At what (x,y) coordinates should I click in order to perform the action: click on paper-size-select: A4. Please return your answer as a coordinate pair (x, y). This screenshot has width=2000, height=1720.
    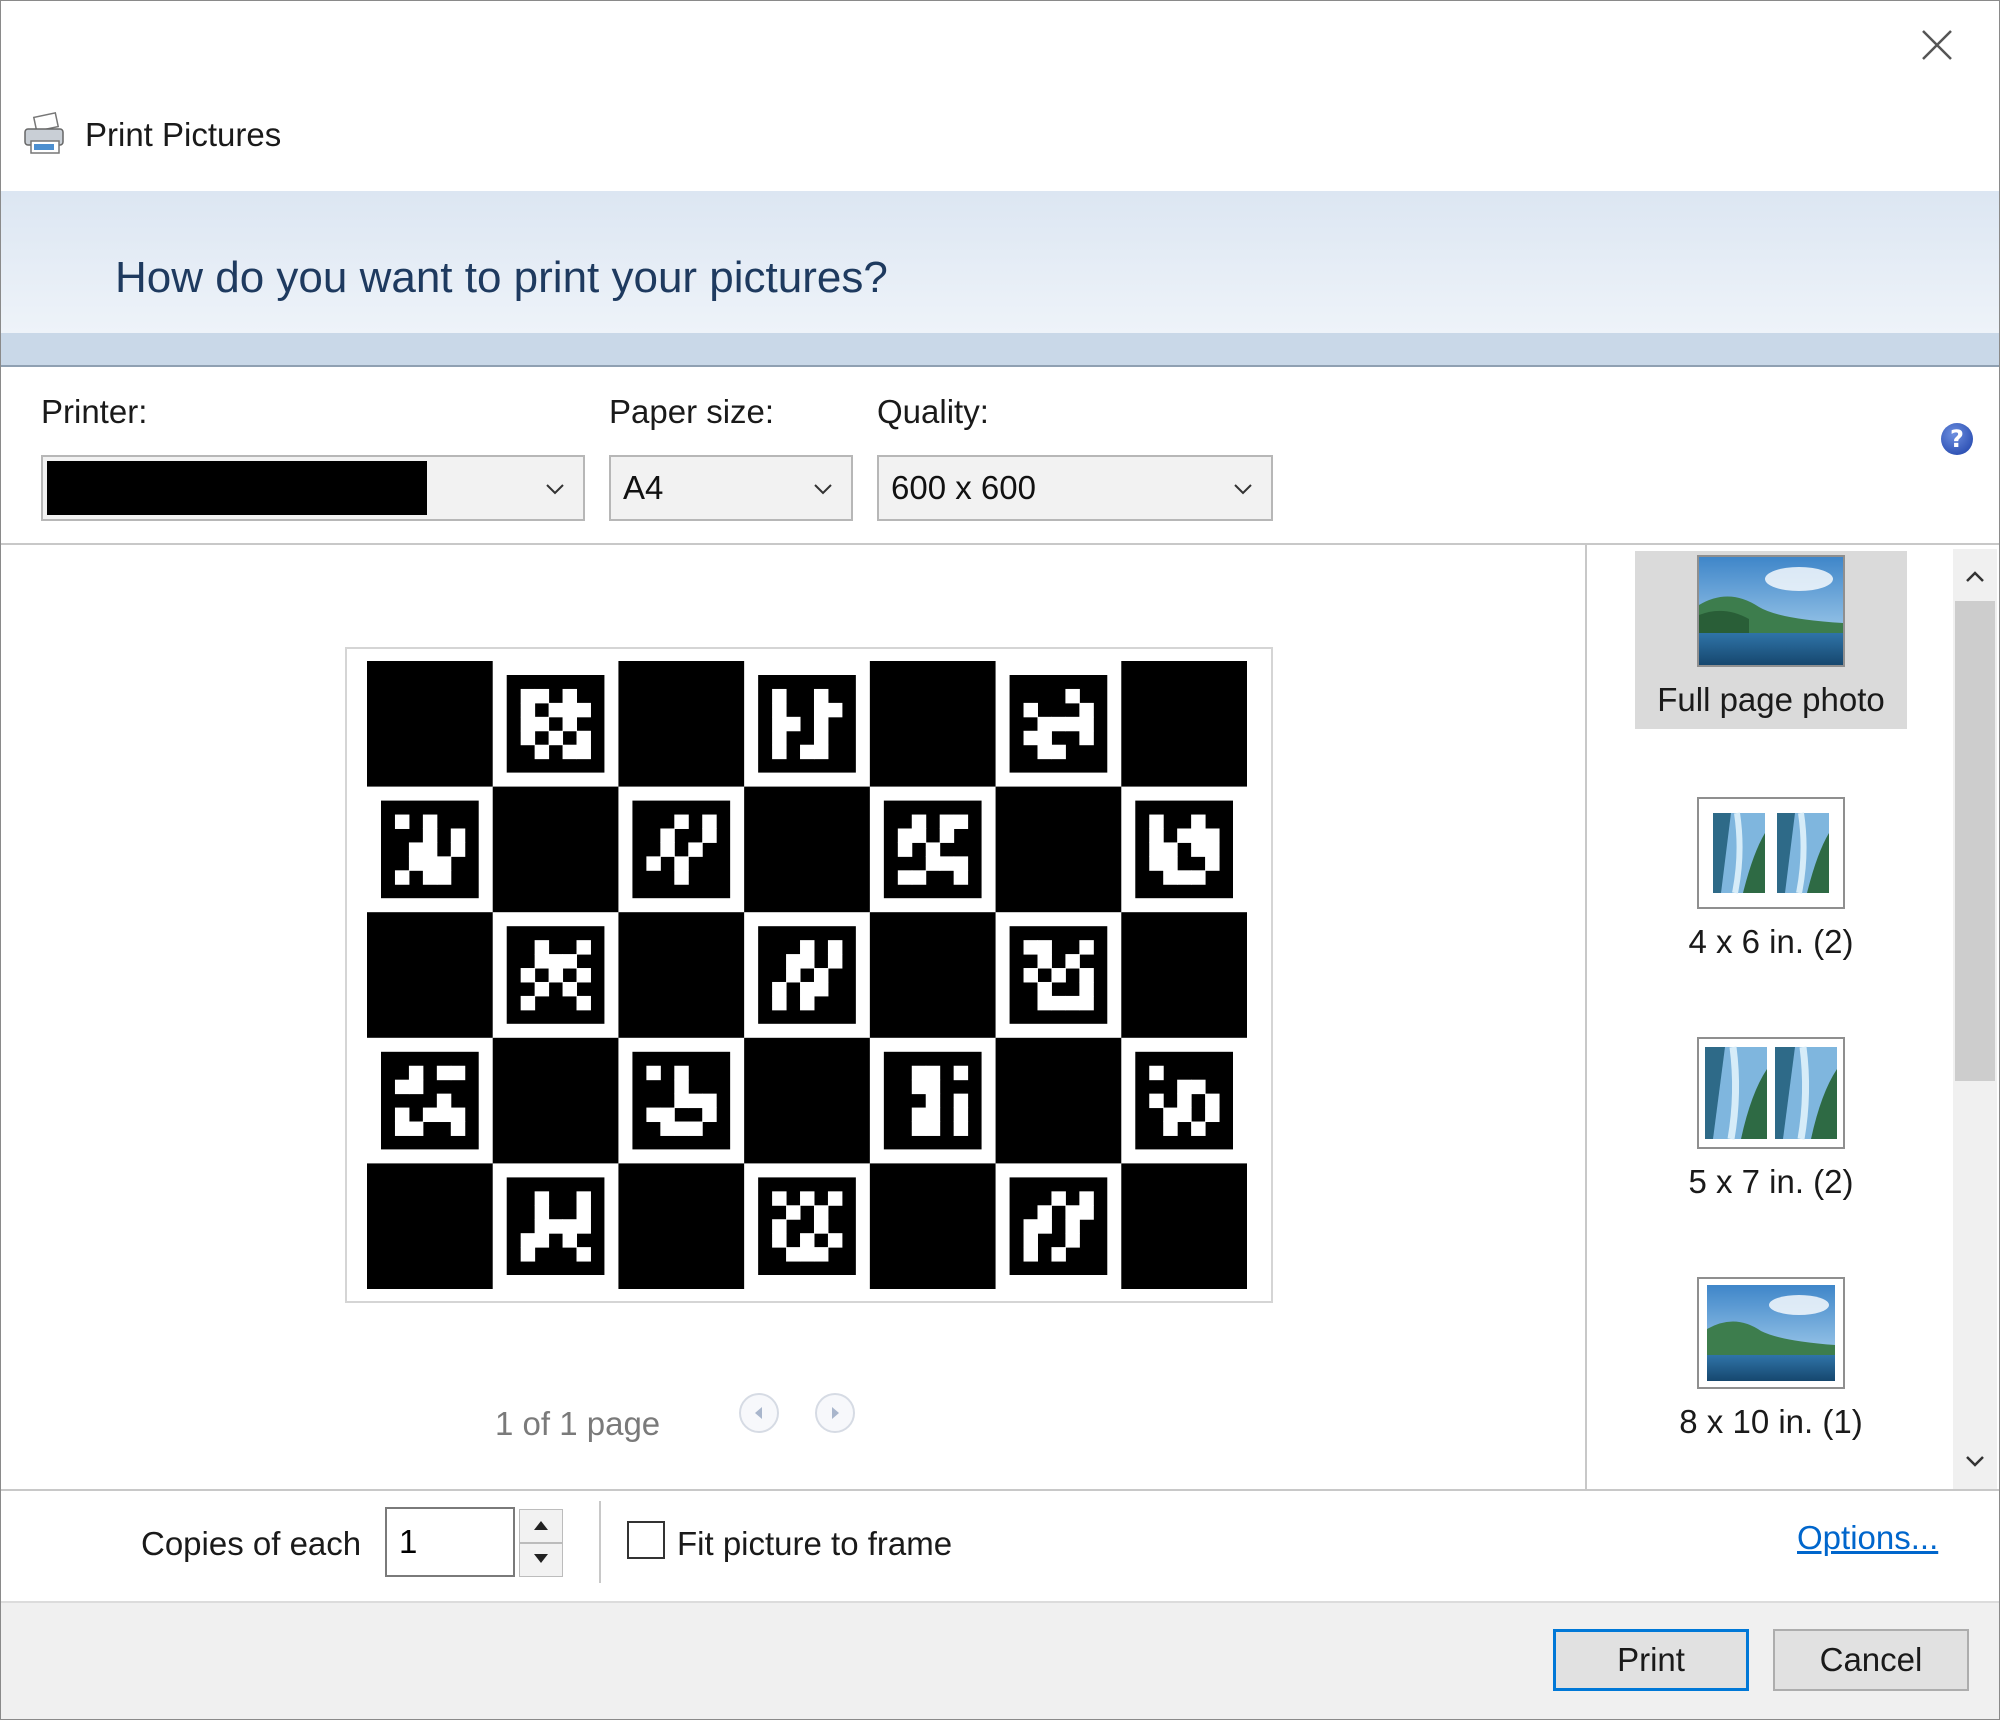
    Looking at the image, I should click on (731, 488).